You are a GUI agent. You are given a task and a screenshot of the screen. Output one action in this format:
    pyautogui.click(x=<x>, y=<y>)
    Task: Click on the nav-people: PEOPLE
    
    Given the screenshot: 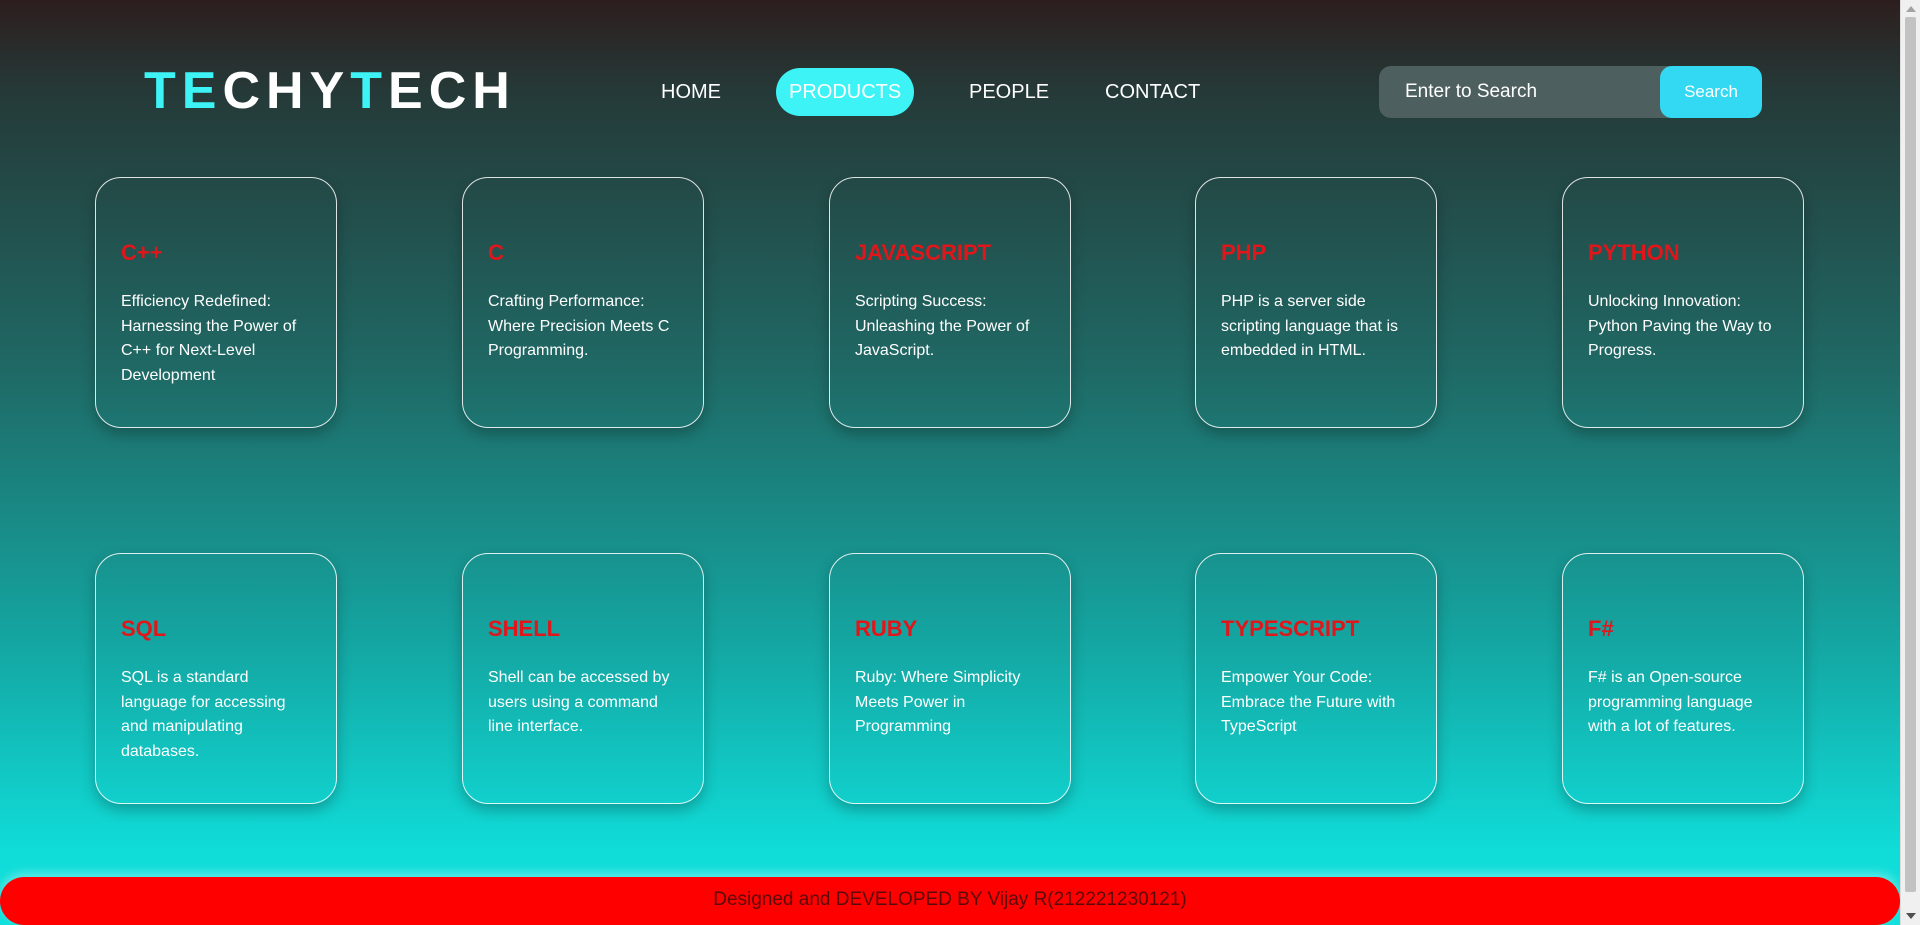 What is the action you would take?
    pyautogui.click(x=1009, y=92)
    